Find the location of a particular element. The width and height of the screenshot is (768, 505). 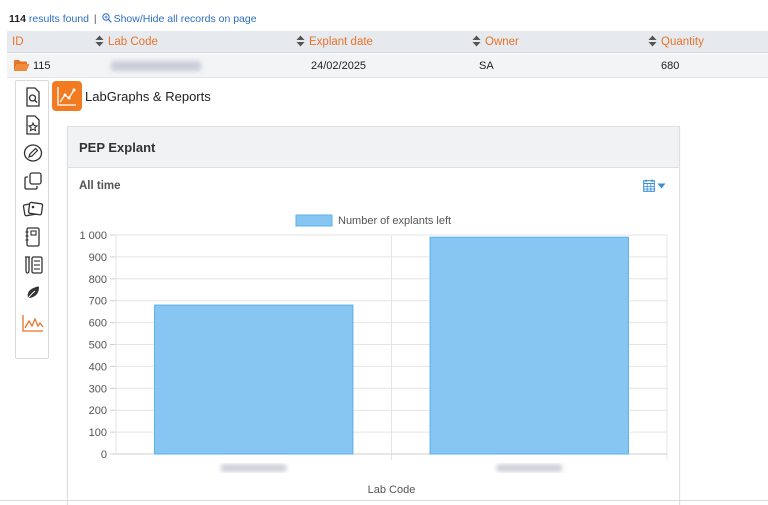

column-header-explant-date-label: Explant date is located at coordinates (341, 42).